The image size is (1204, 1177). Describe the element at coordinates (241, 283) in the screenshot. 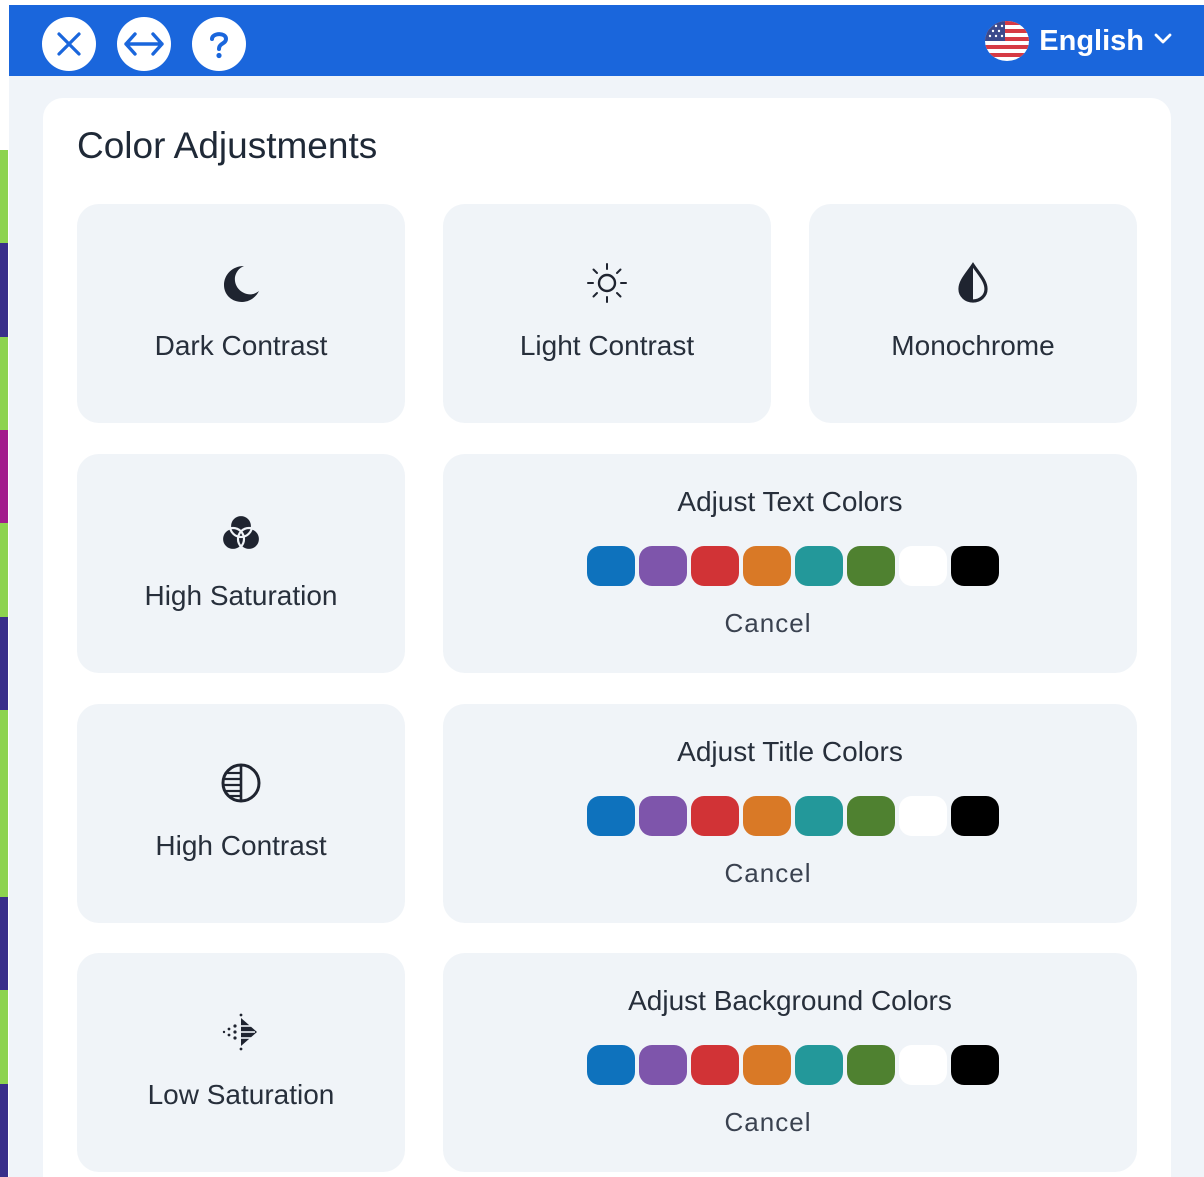

I see `moon-icon` at that location.